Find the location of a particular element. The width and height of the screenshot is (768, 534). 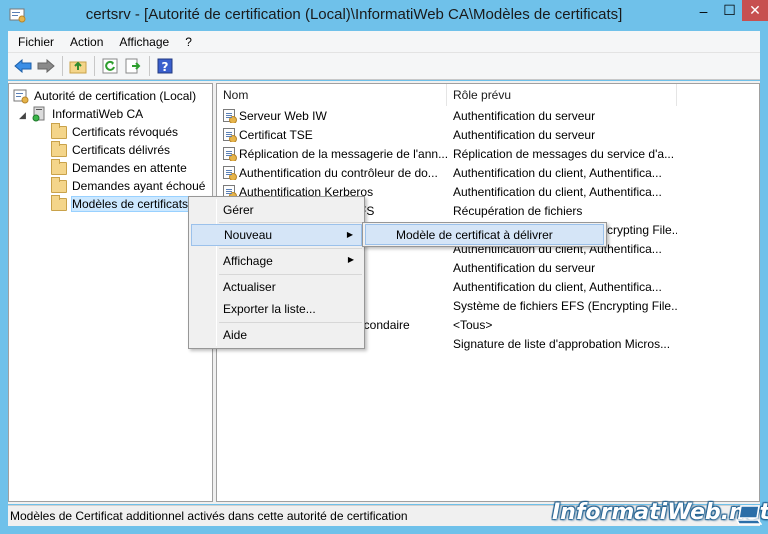

laptop-logo-icon is located at coordinates (749, 515).